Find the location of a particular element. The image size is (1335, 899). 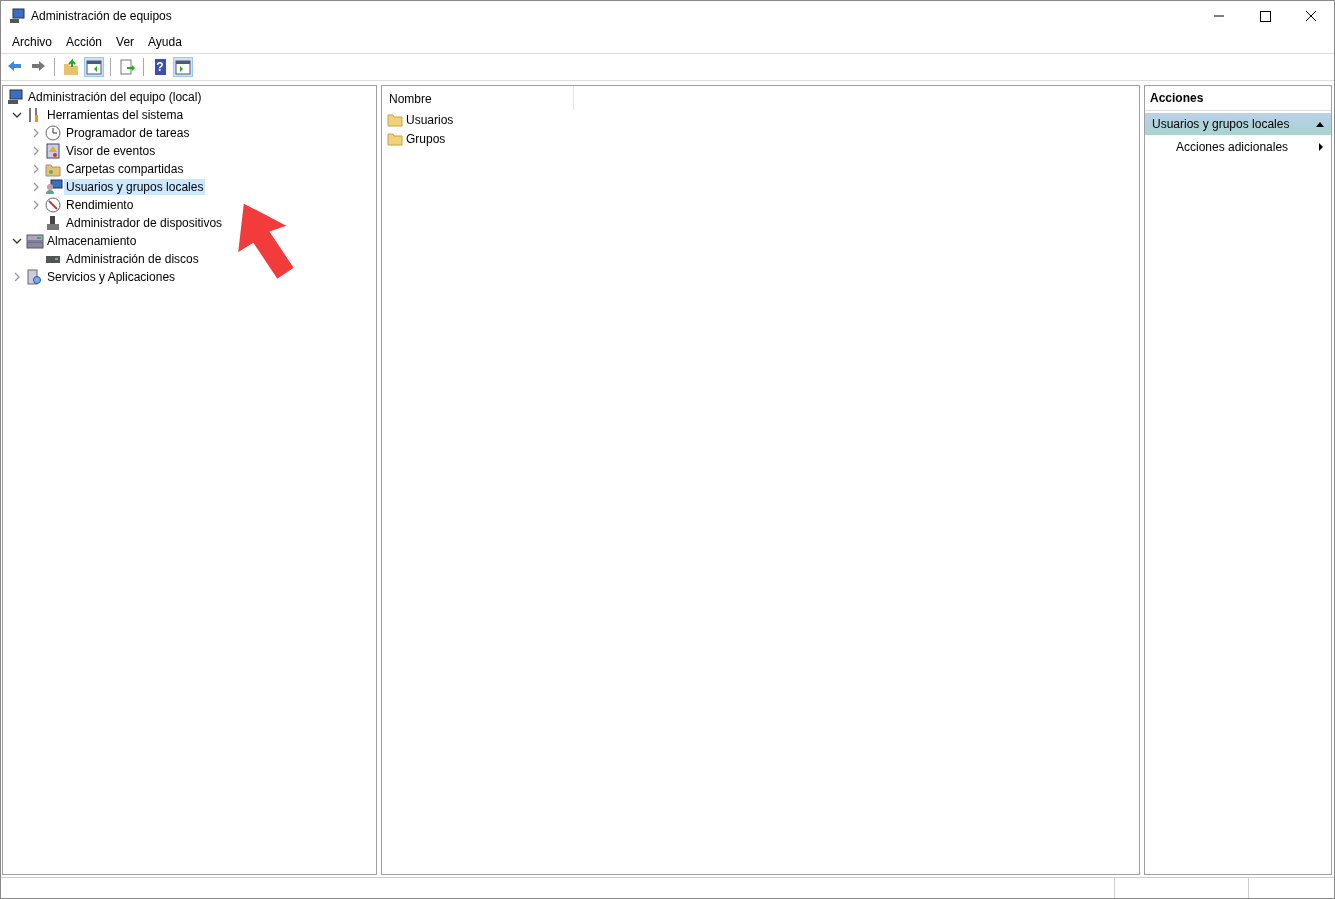

console-tree-button is located at coordinates (94, 67).